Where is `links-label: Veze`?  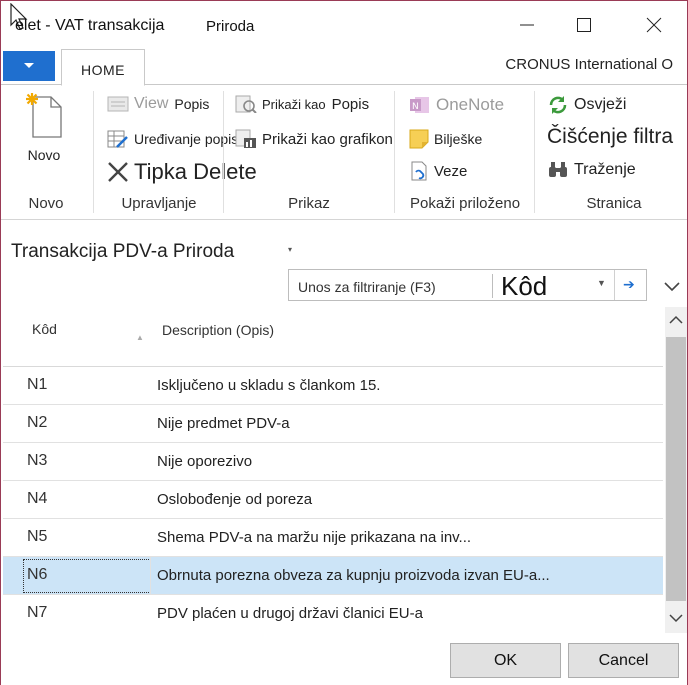 links-label: Veze is located at coordinates (451, 171).